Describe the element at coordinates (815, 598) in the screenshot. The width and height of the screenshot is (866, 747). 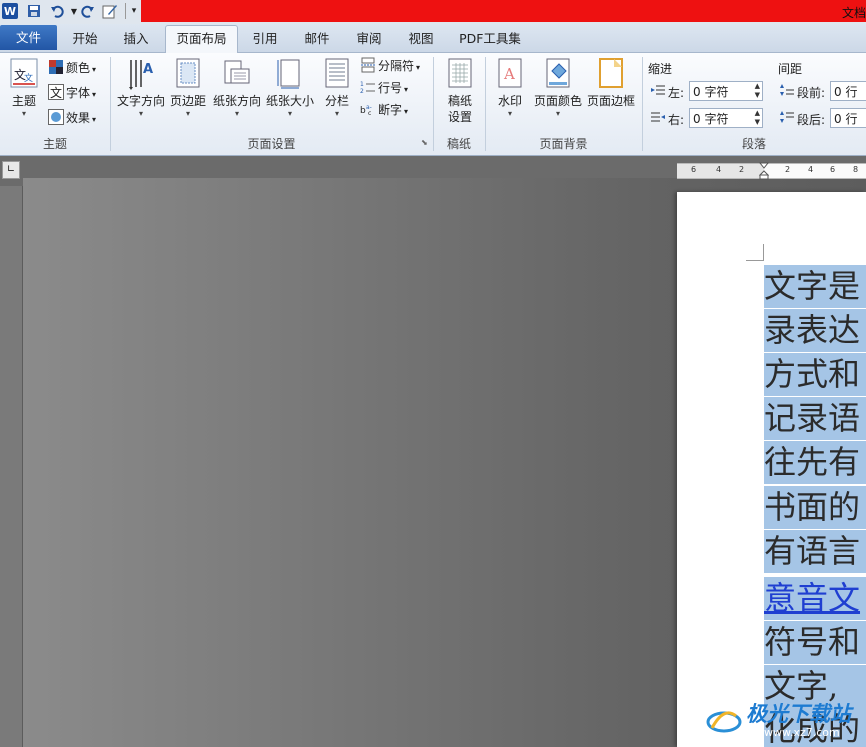
I see `hyperlink-text-line: 意音文` at that location.